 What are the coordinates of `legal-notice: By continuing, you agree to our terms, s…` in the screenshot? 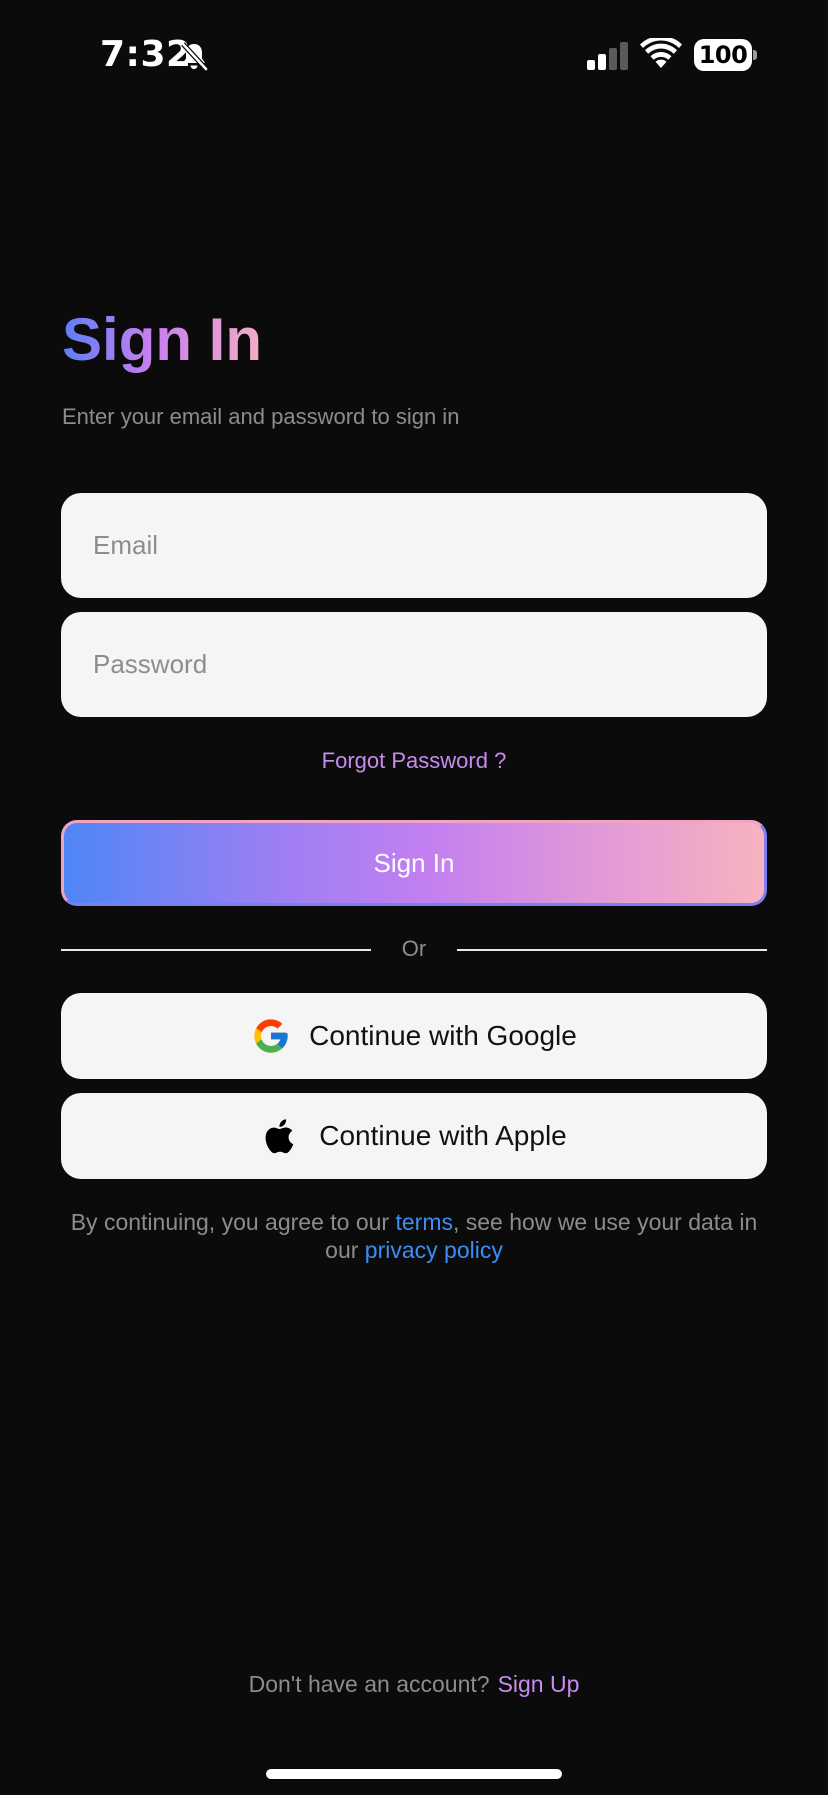 It's located at (414, 1236).